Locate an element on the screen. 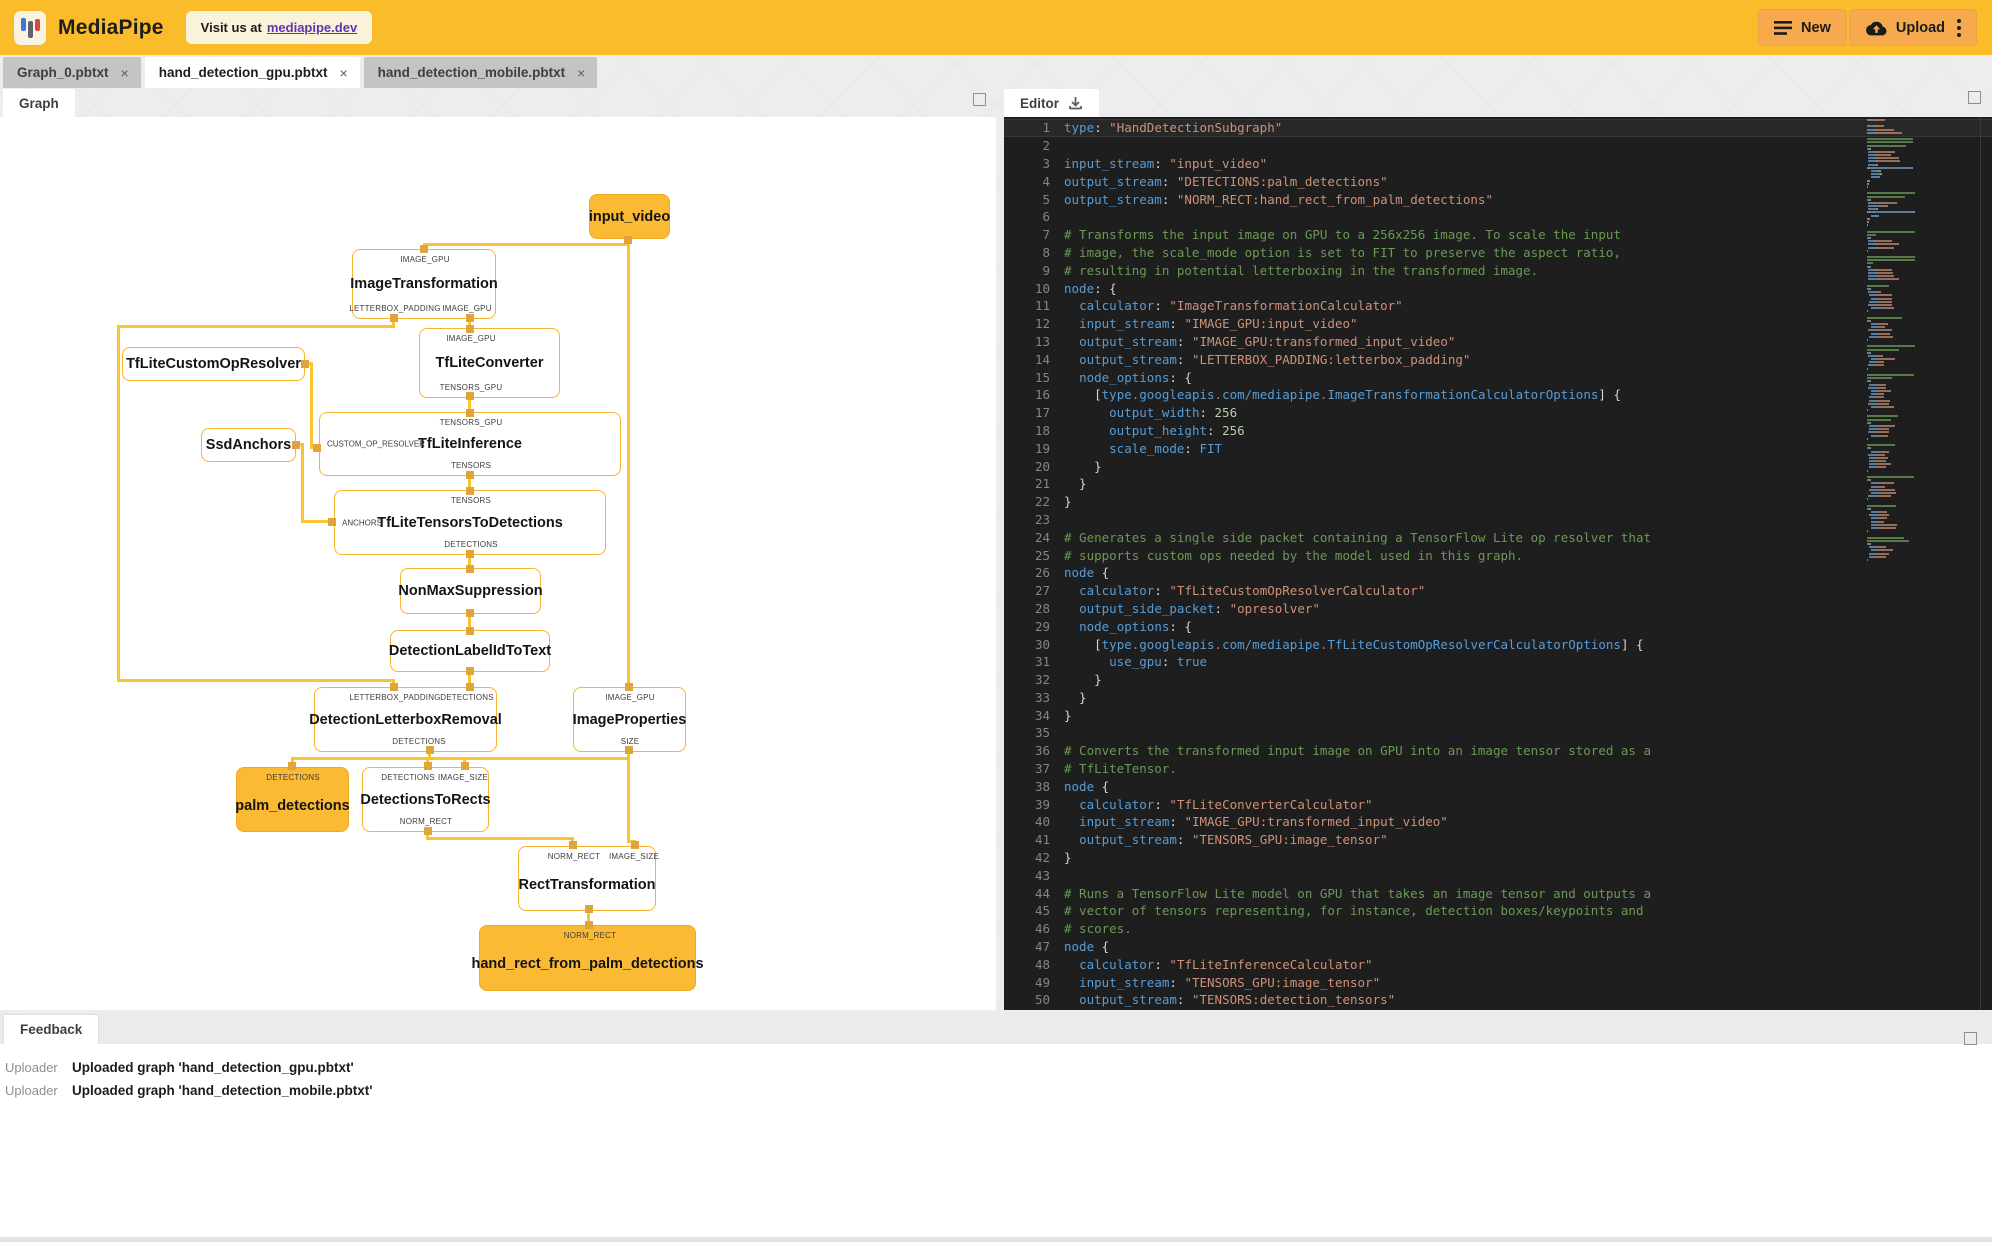 The image size is (1992, 1242). more-options-icon is located at coordinates (1959, 27).